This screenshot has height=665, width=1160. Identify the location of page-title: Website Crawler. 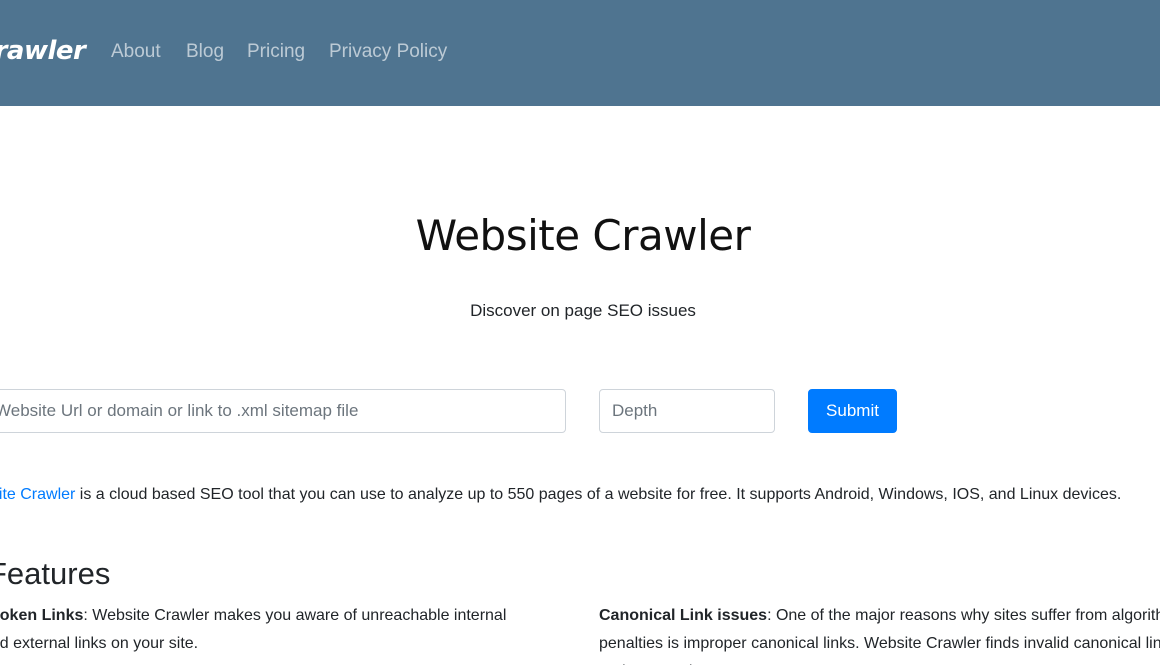
(583, 235).